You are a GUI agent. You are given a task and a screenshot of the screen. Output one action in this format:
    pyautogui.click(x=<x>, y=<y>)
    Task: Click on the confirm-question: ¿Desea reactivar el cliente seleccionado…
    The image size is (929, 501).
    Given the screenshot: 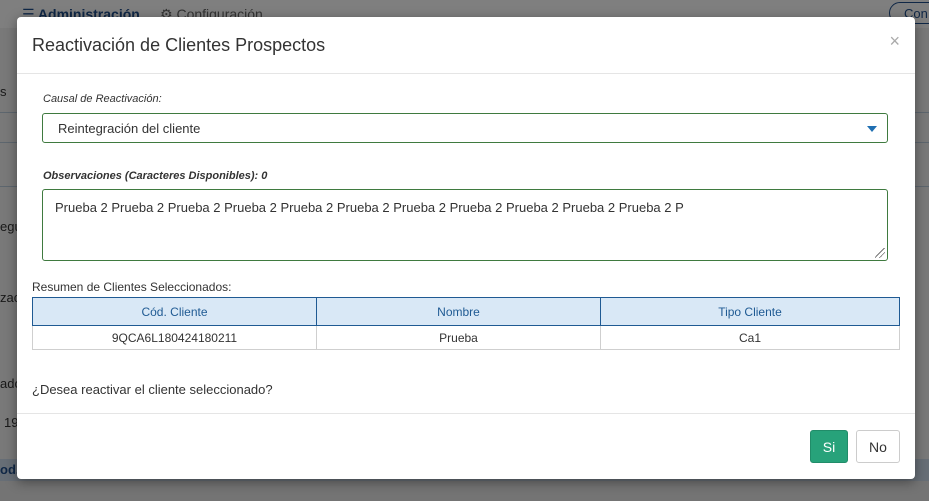 What is the action you would take?
    pyautogui.click(x=152, y=389)
    